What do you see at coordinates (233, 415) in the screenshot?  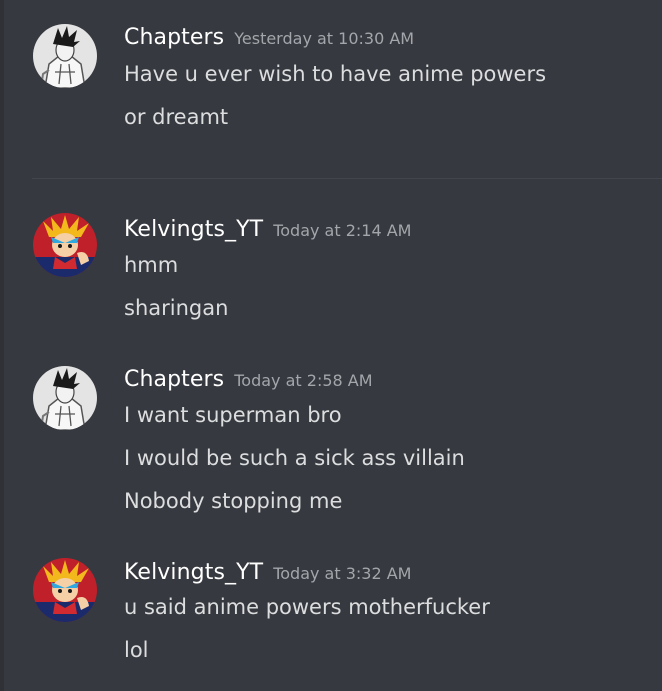 I see `message-text: I want superman bro` at bounding box center [233, 415].